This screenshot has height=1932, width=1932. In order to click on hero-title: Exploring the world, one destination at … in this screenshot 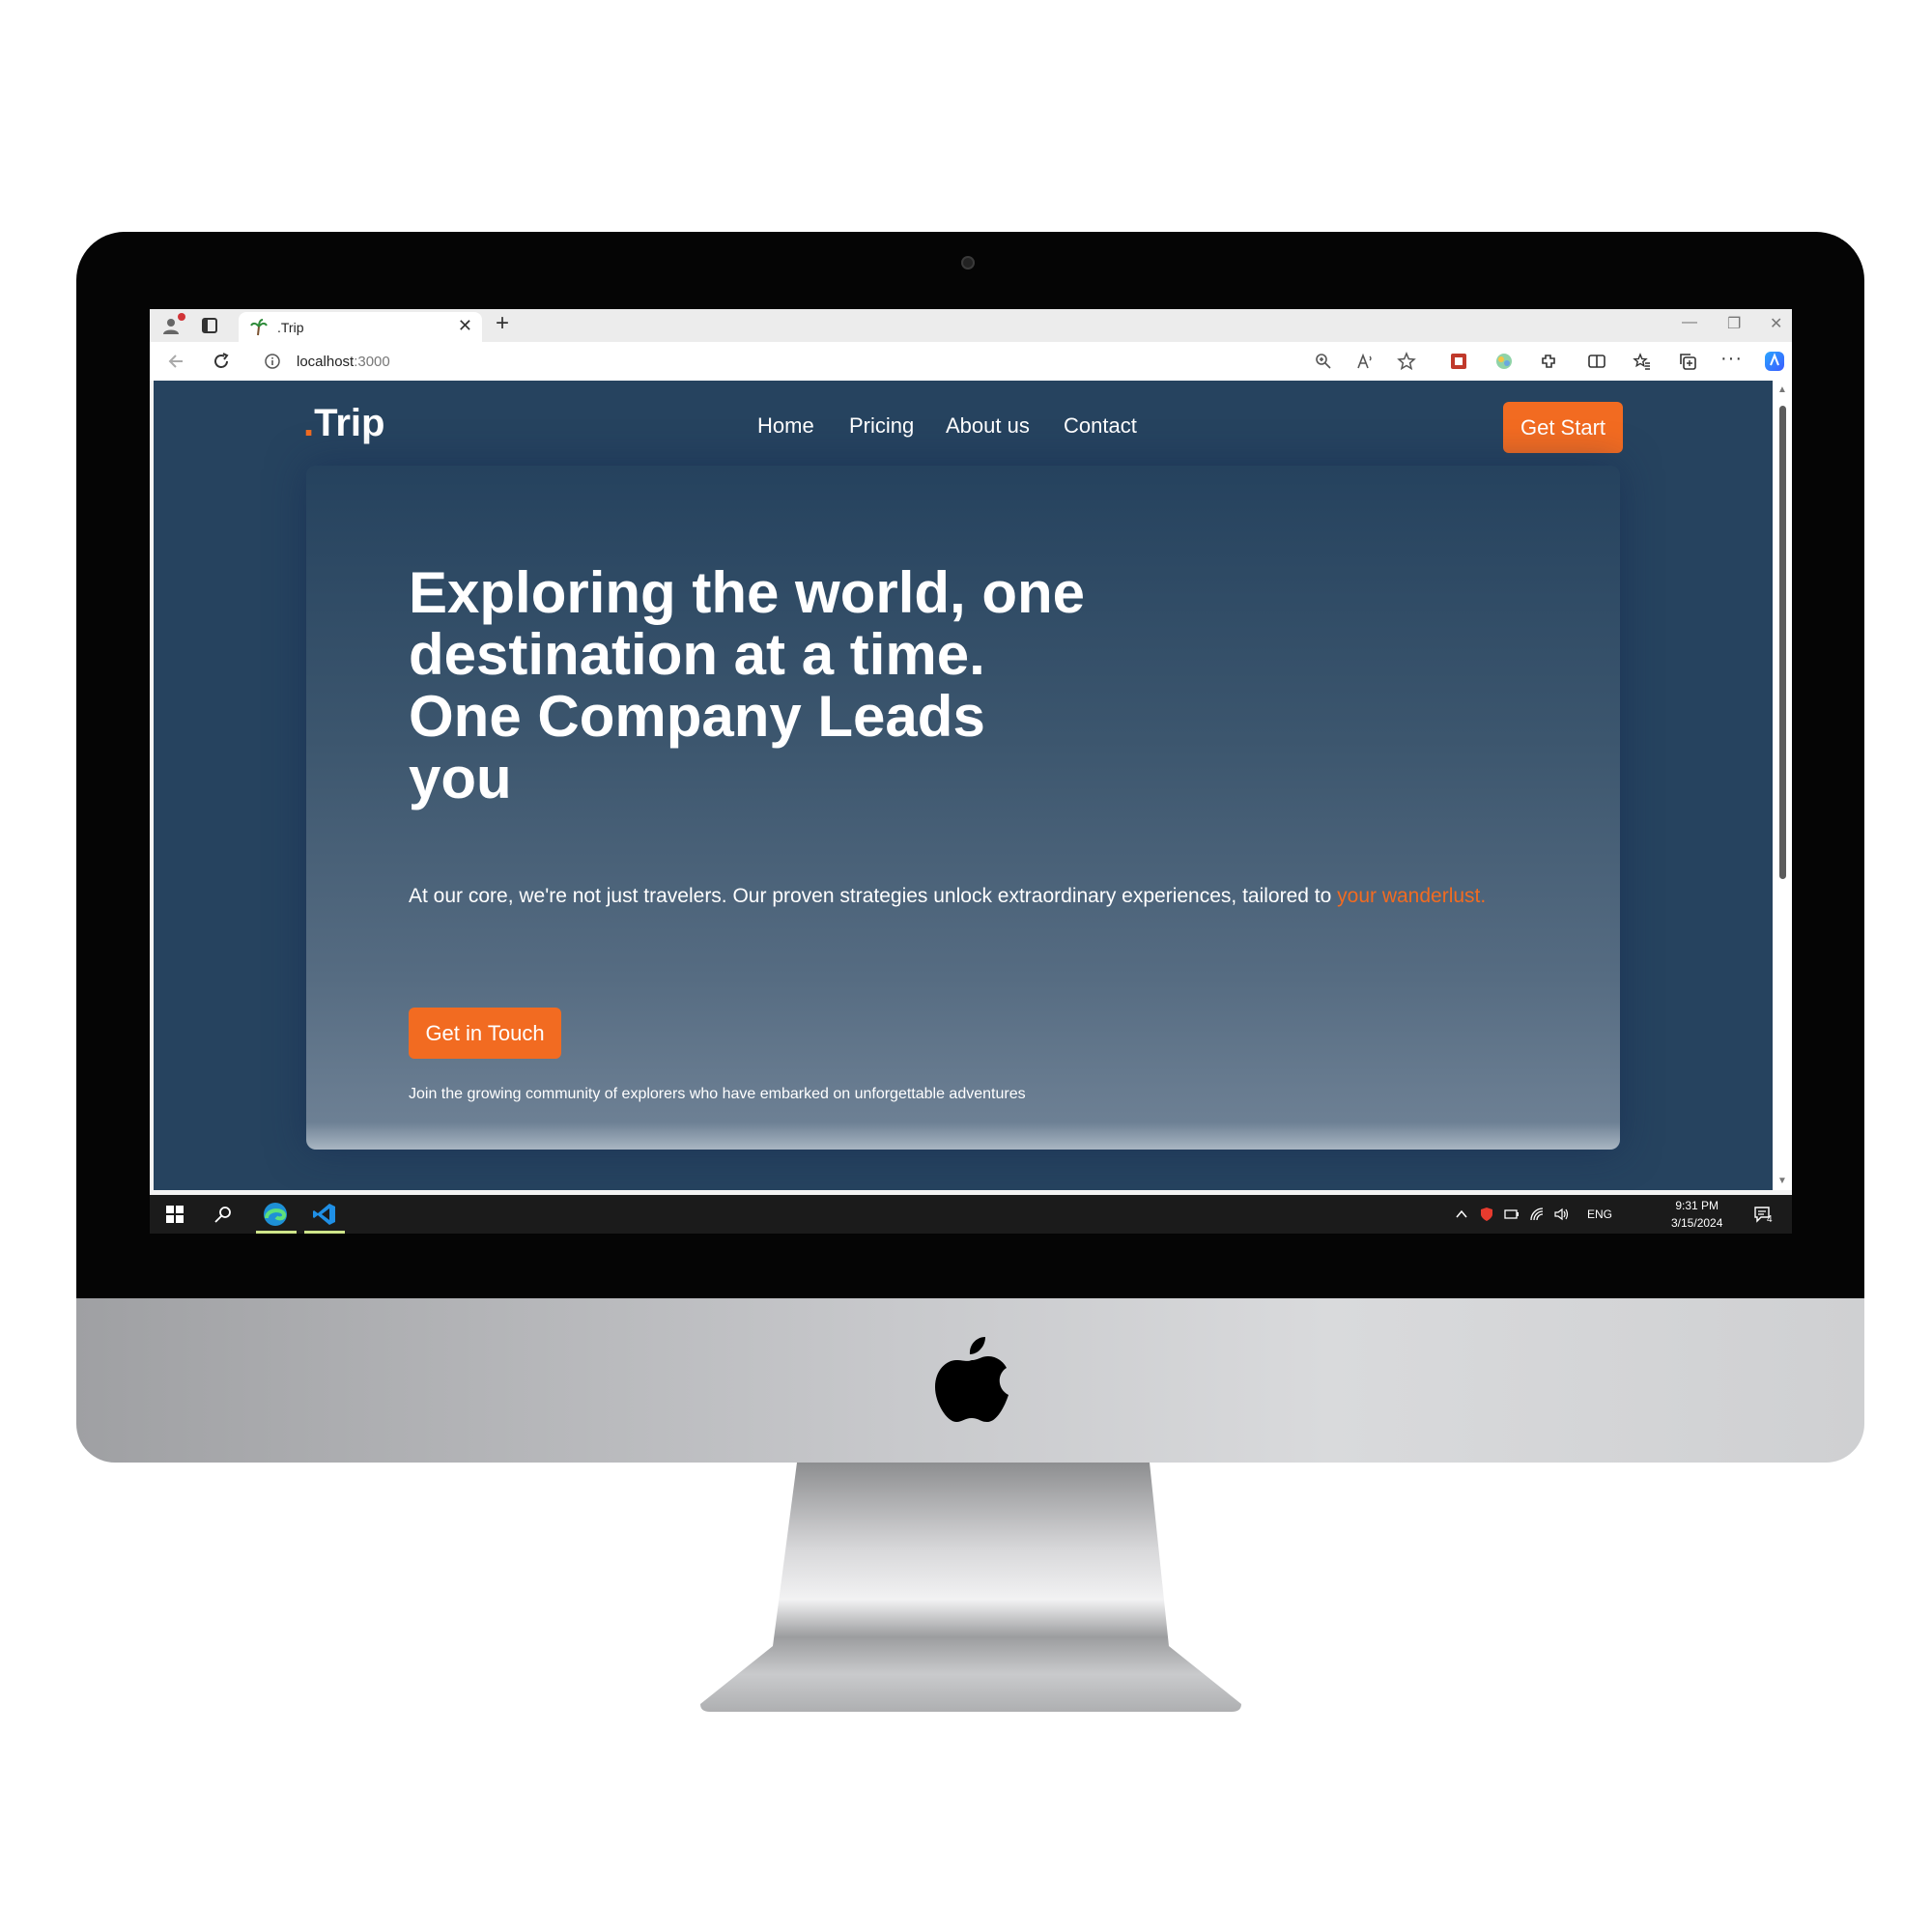, I will do `click(747, 685)`.